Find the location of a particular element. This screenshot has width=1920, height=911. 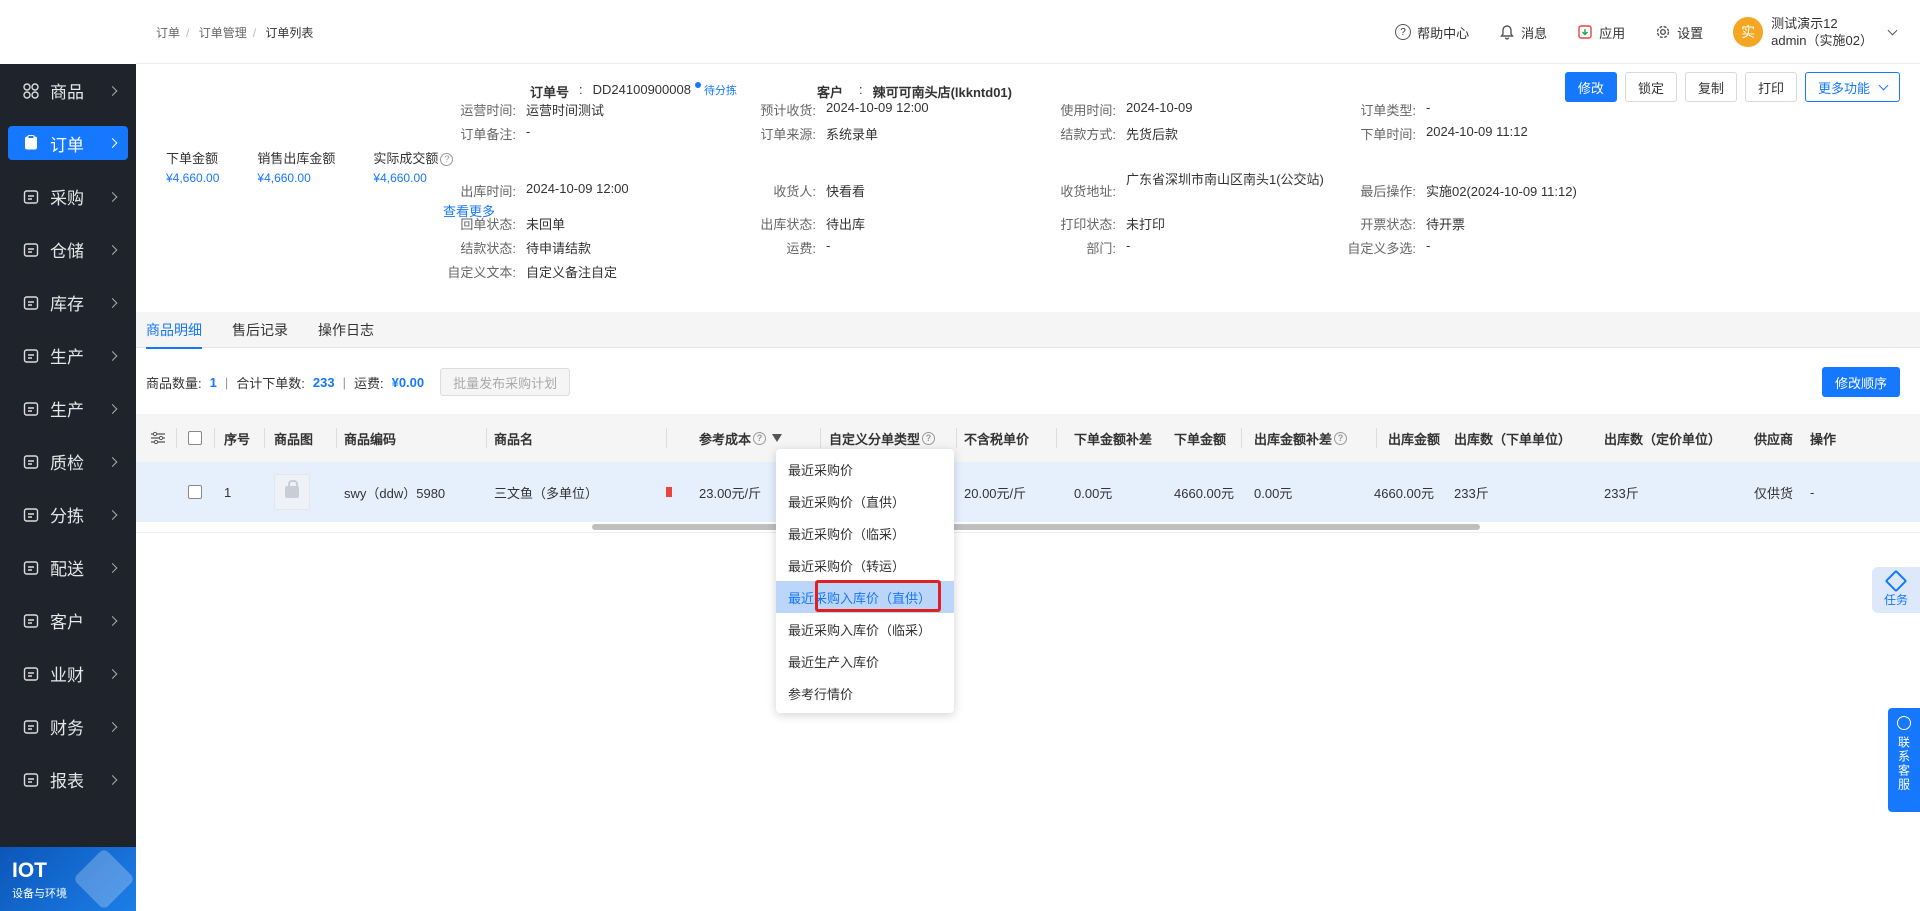

field-label: 最后操作: is located at coordinates (1388, 191).